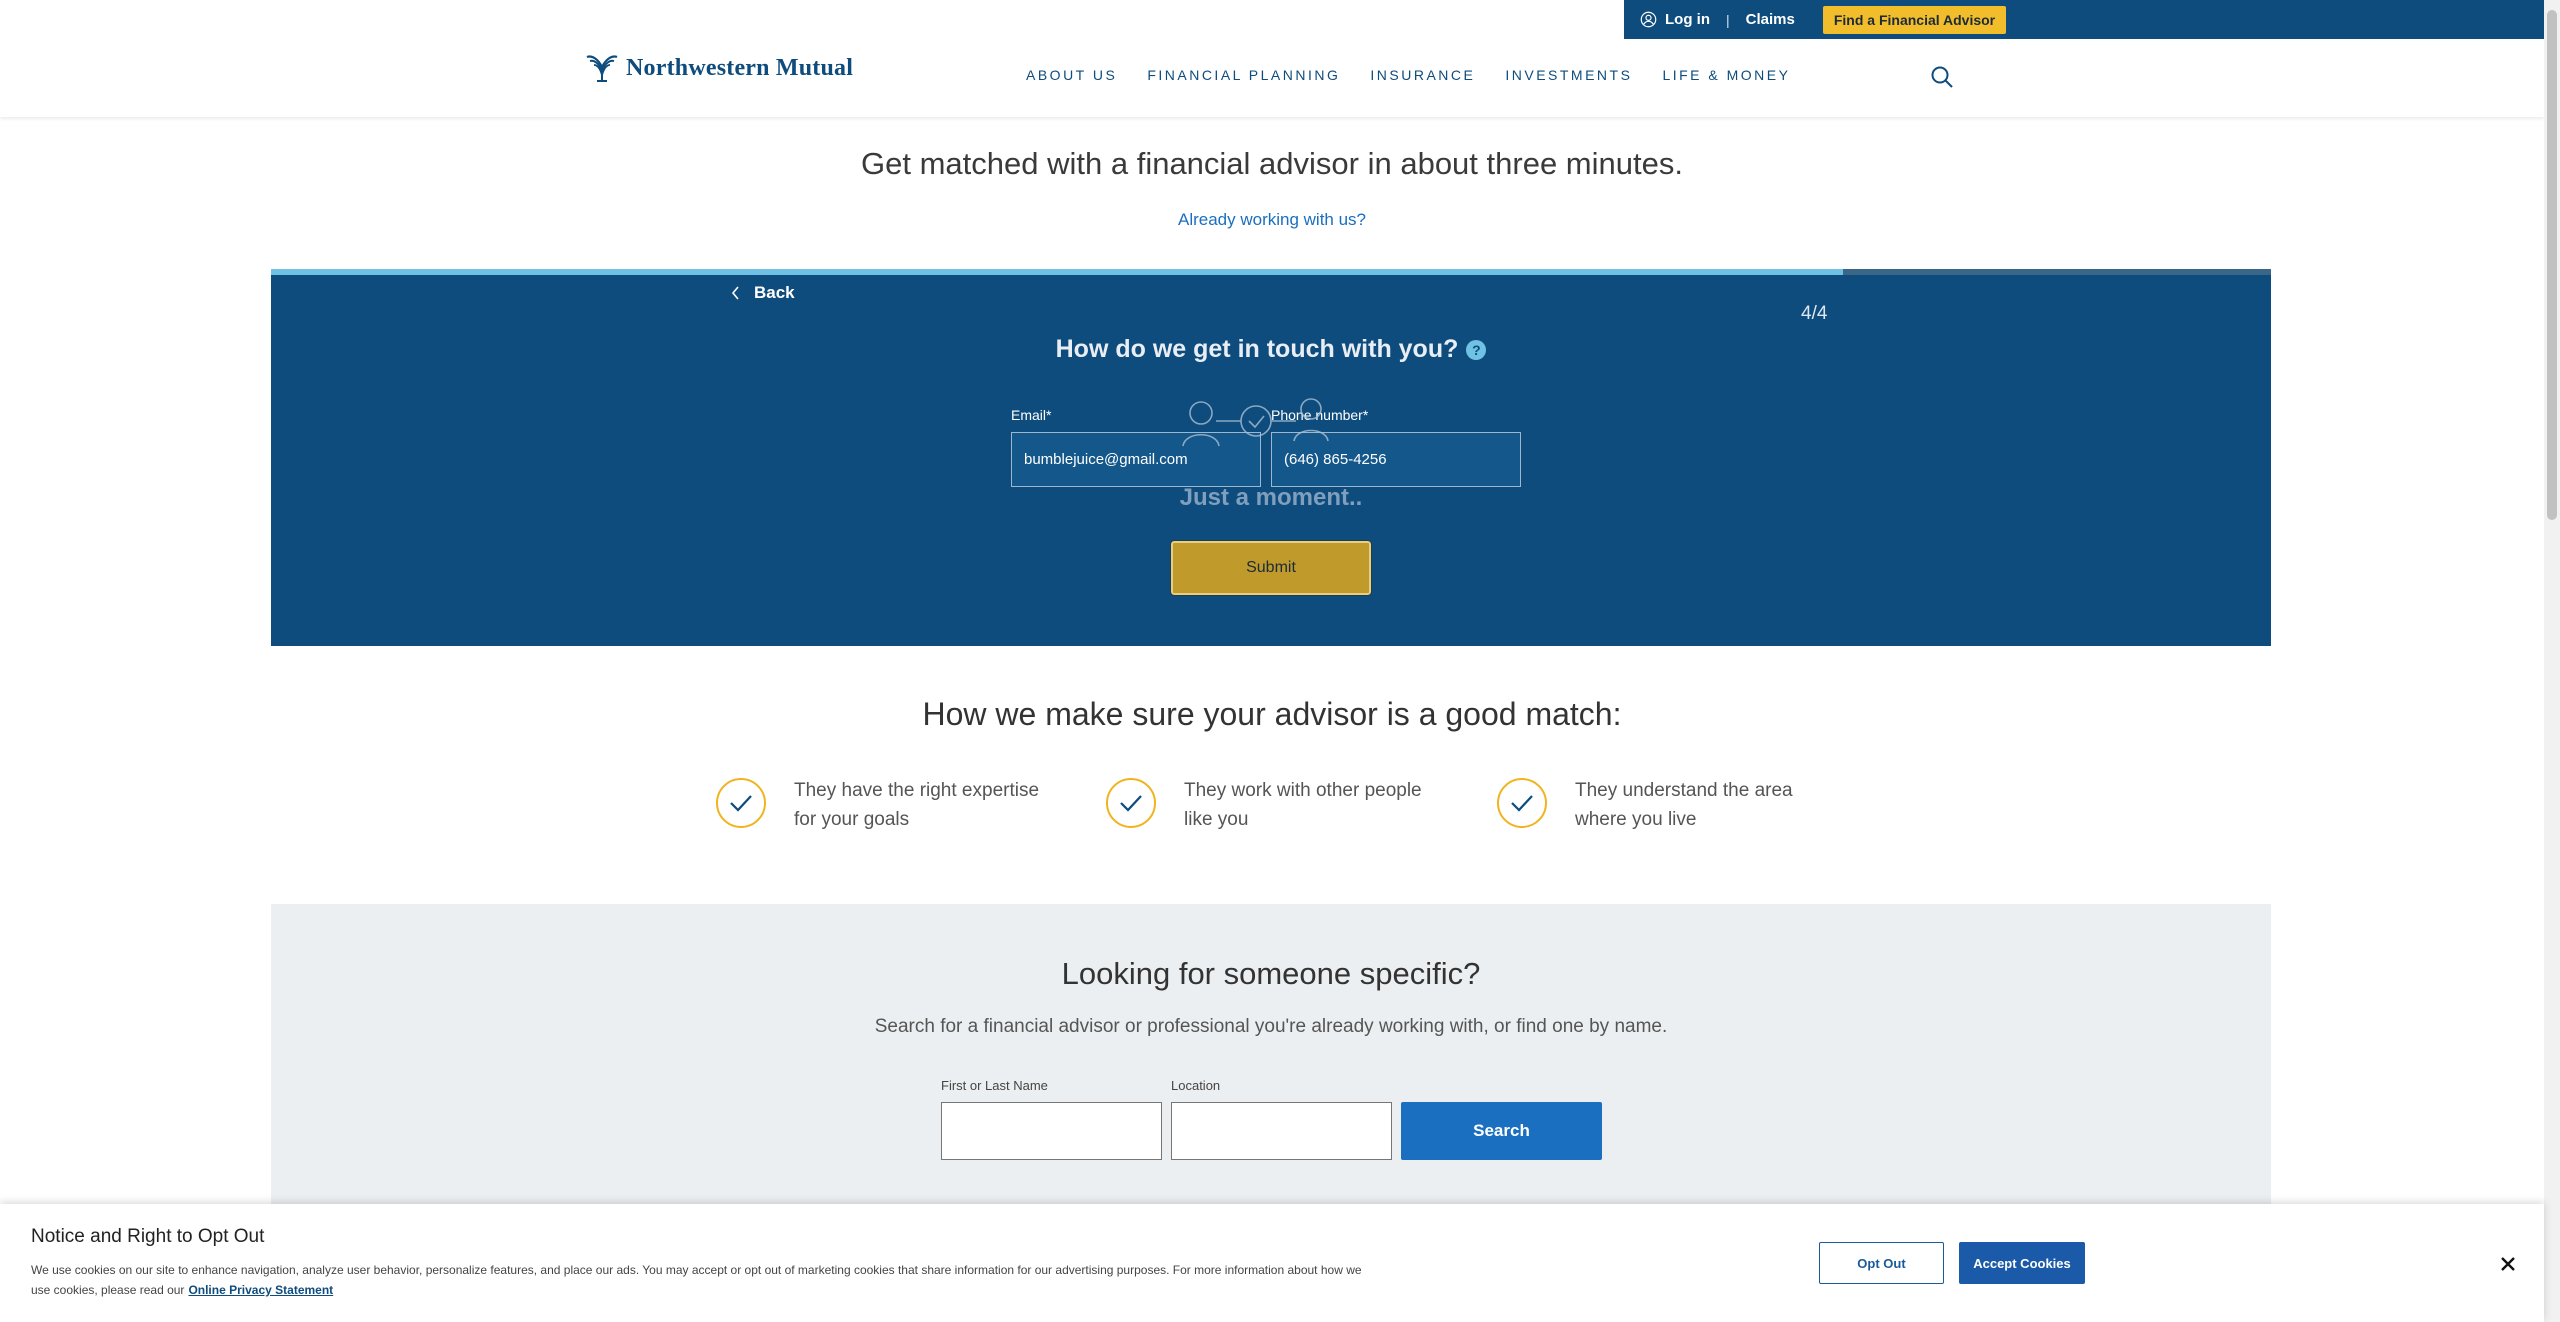 This screenshot has height=1322, width=2560. I want to click on advisor-search-button: Search, so click(1501, 1131).